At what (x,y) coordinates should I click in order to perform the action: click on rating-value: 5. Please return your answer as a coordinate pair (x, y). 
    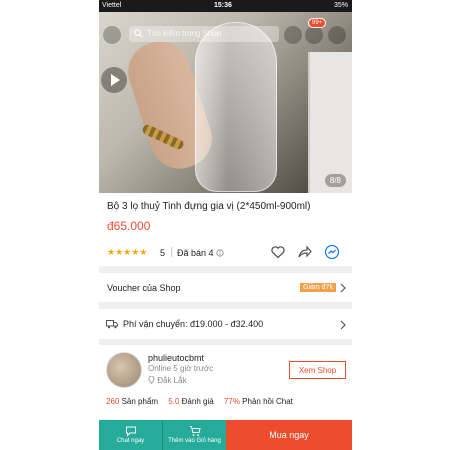
    Looking at the image, I should click on (163, 253).